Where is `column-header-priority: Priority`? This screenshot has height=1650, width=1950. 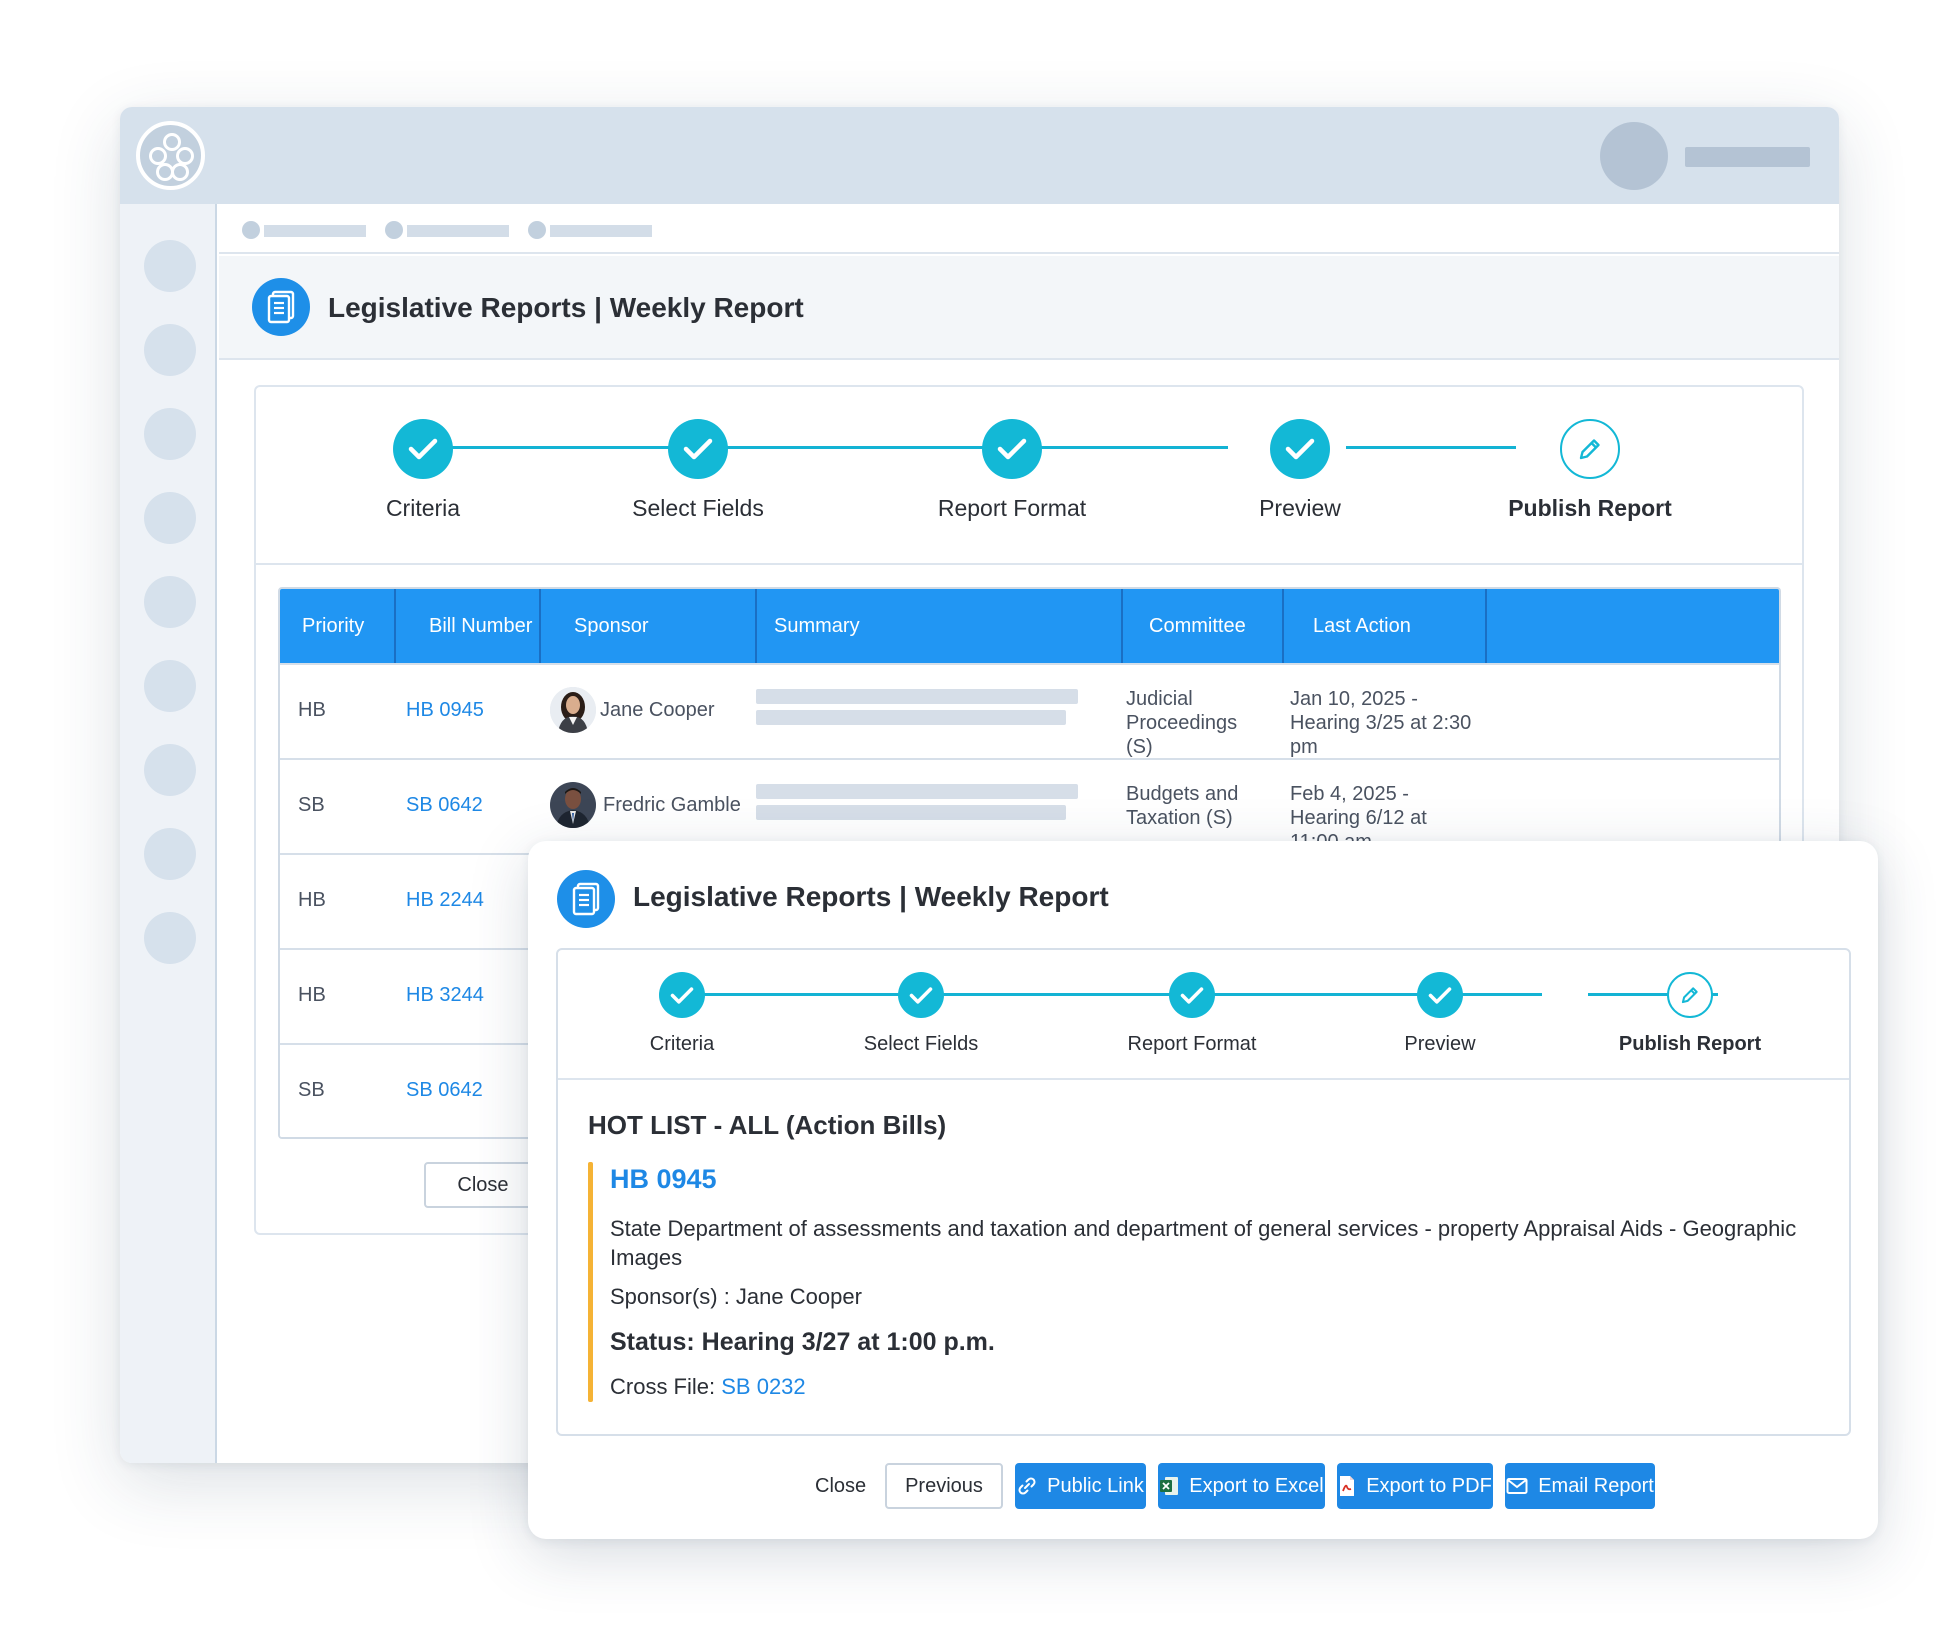 column-header-priority: Priority is located at coordinates (333, 626).